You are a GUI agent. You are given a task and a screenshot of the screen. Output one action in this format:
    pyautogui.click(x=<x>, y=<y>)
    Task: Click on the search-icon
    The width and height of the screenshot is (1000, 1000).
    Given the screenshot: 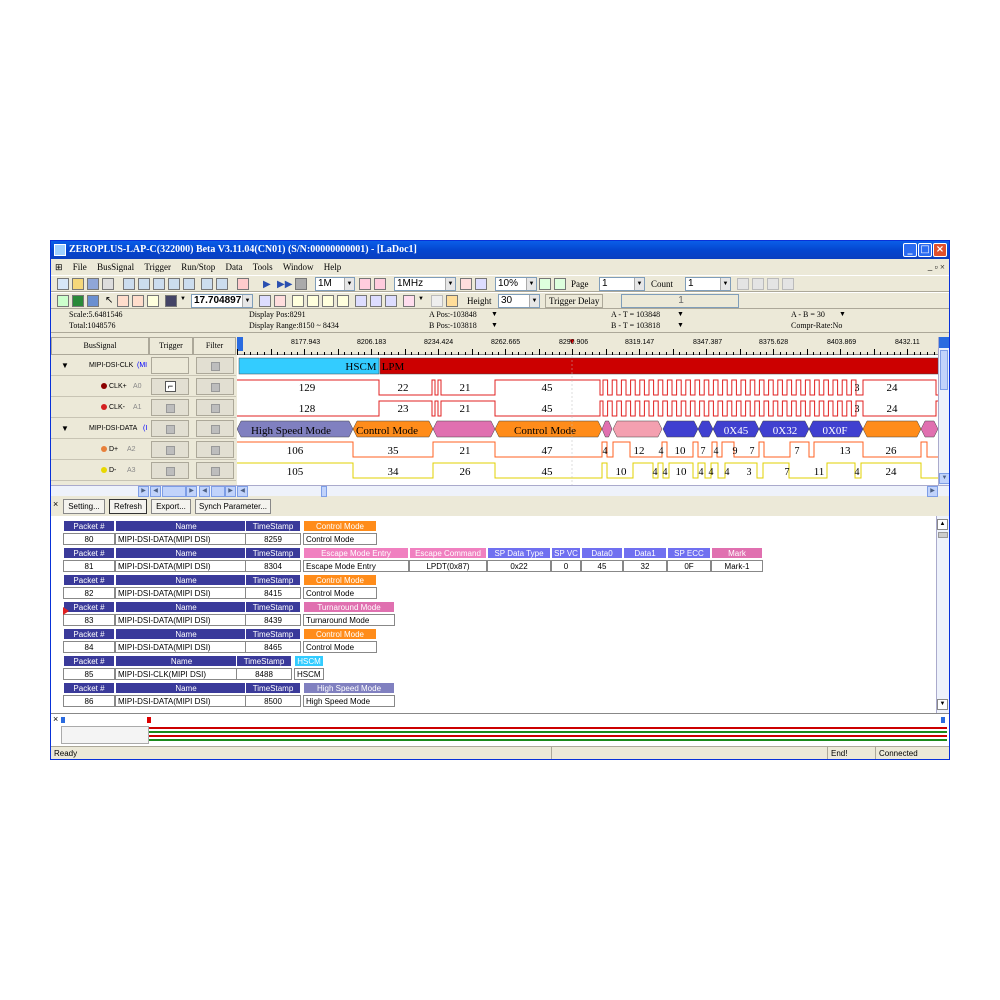 What is the action you would take?
    pyautogui.click(x=265, y=301)
    